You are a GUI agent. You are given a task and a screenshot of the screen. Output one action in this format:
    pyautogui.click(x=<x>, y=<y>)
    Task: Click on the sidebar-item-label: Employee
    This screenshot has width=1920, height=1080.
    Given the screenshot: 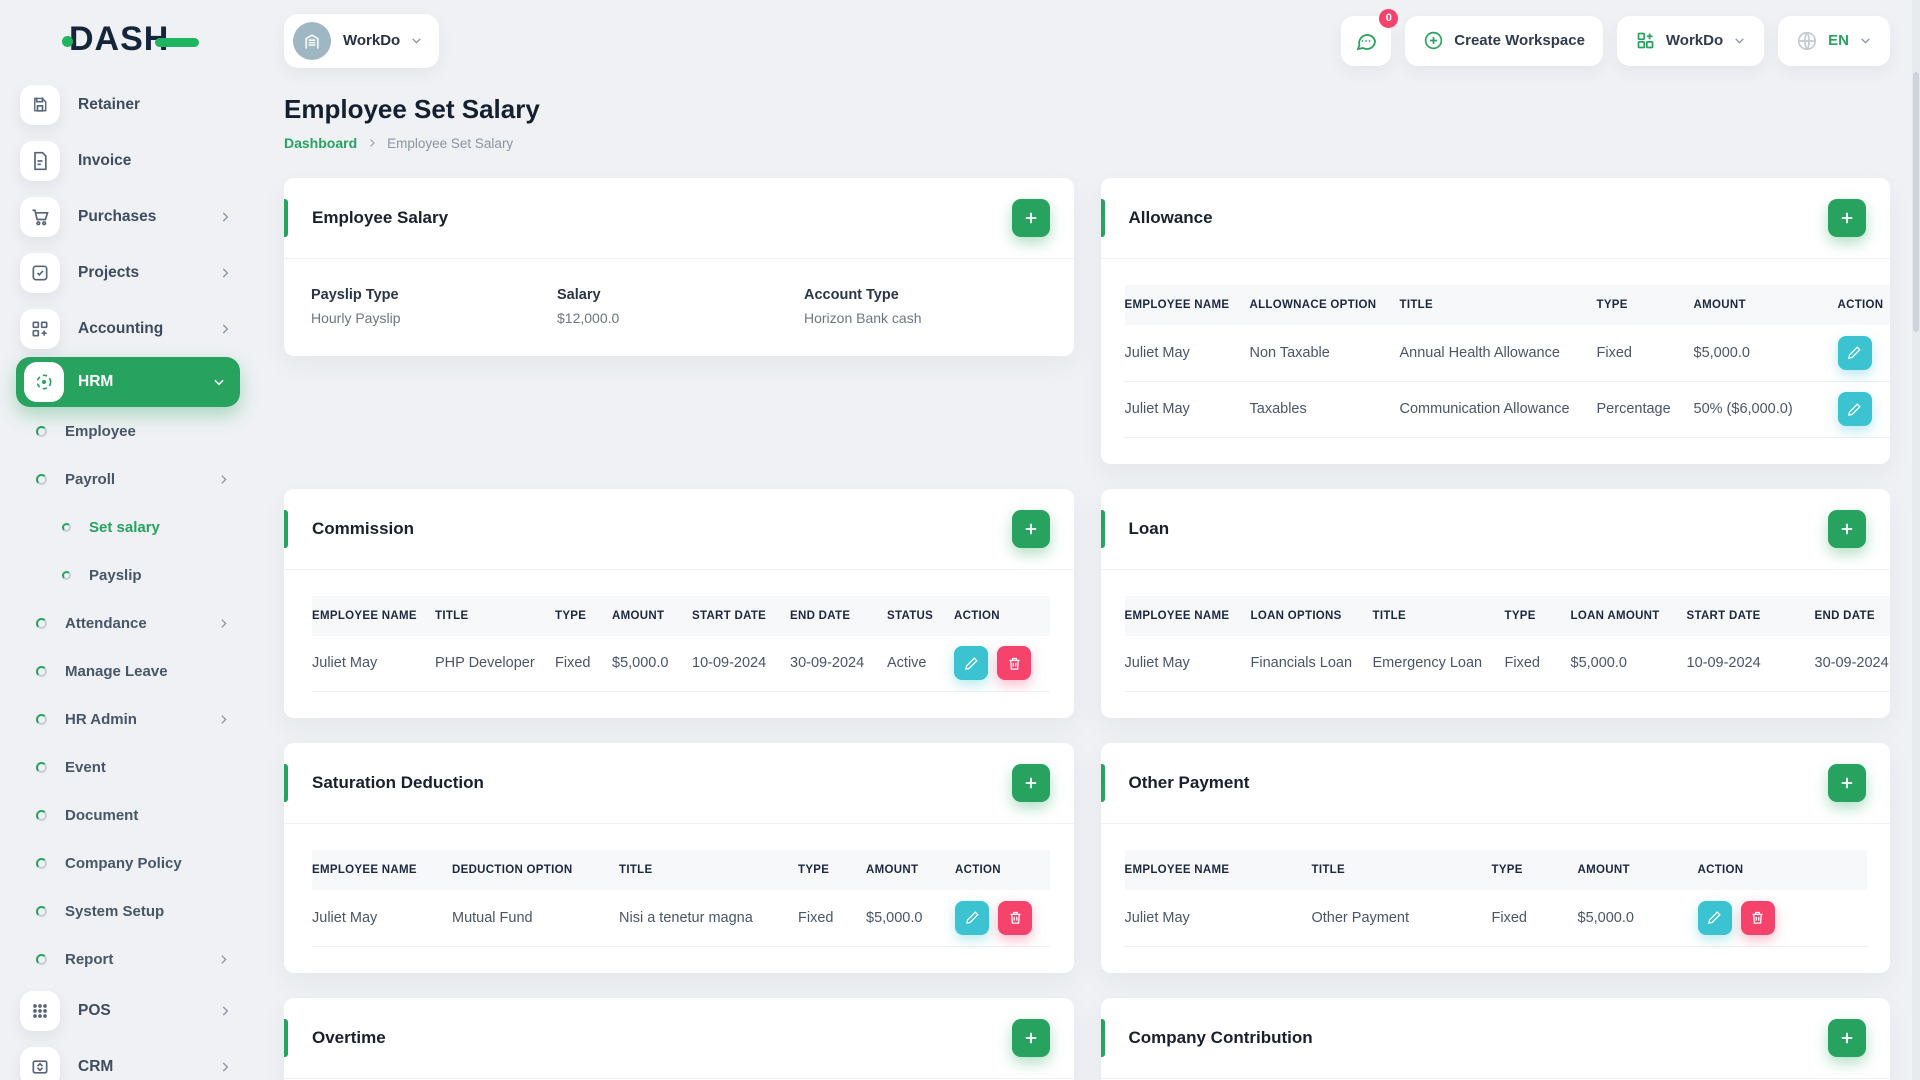 What is the action you would take?
    pyautogui.click(x=100, y=431)
    